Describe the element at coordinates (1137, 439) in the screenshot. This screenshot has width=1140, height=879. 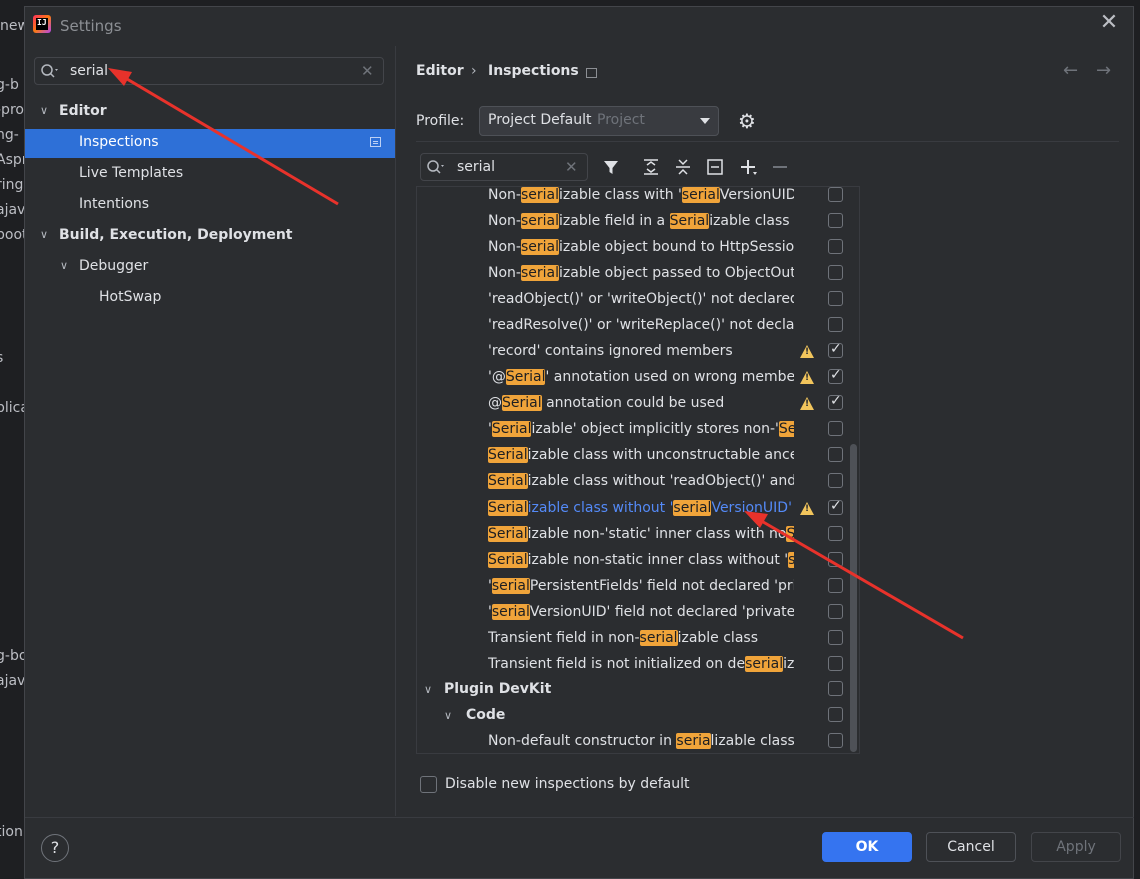
I see `ide-background-right` at that location.